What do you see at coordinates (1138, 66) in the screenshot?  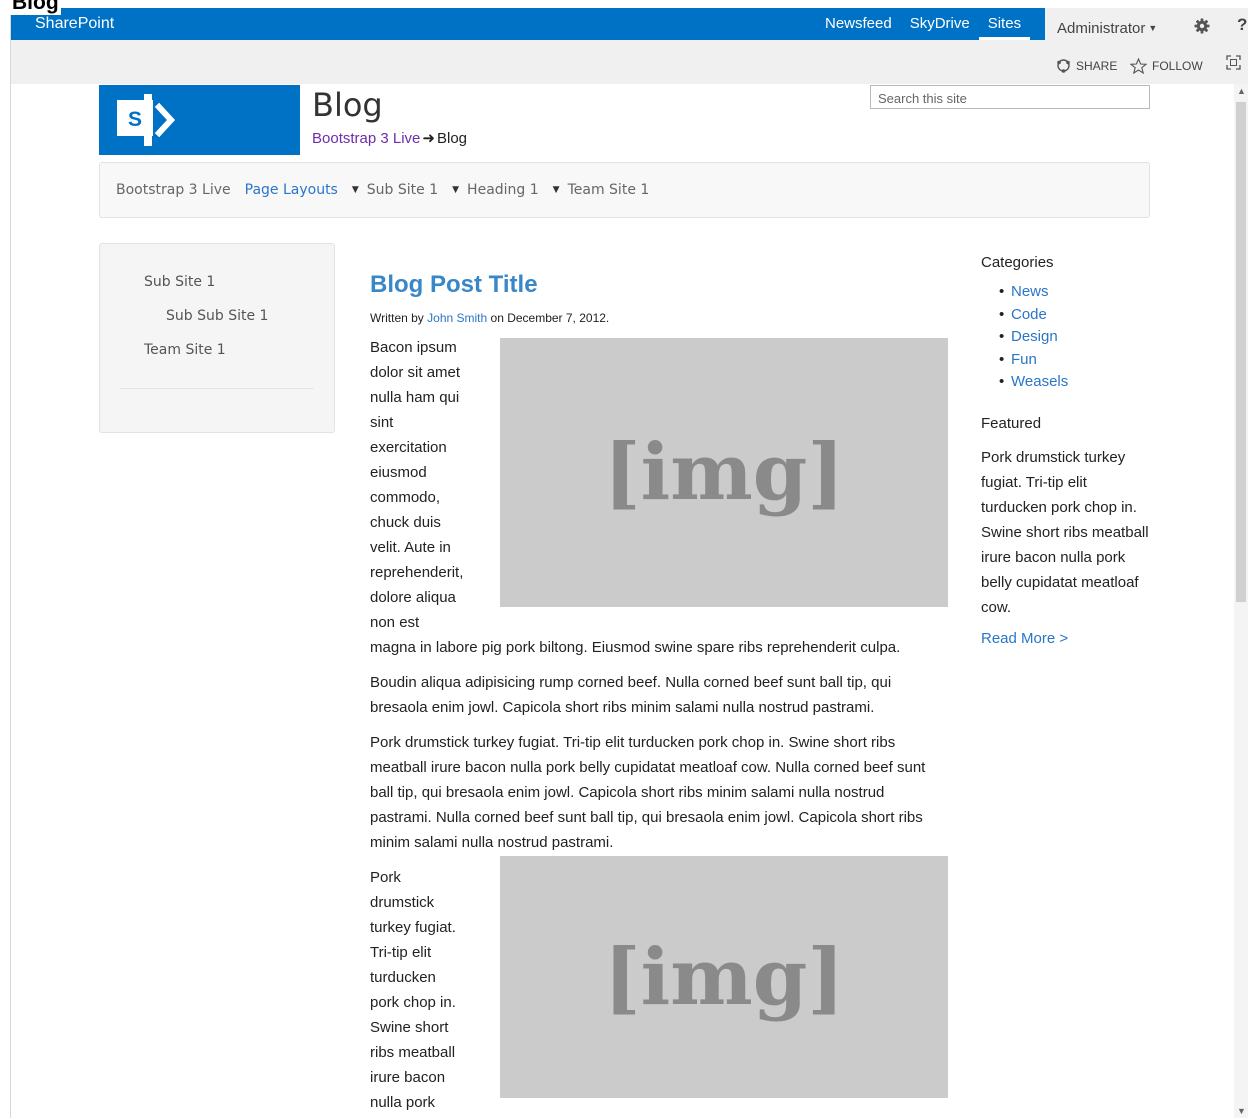 I see `star-icon` at bounding box center [1138, 66].